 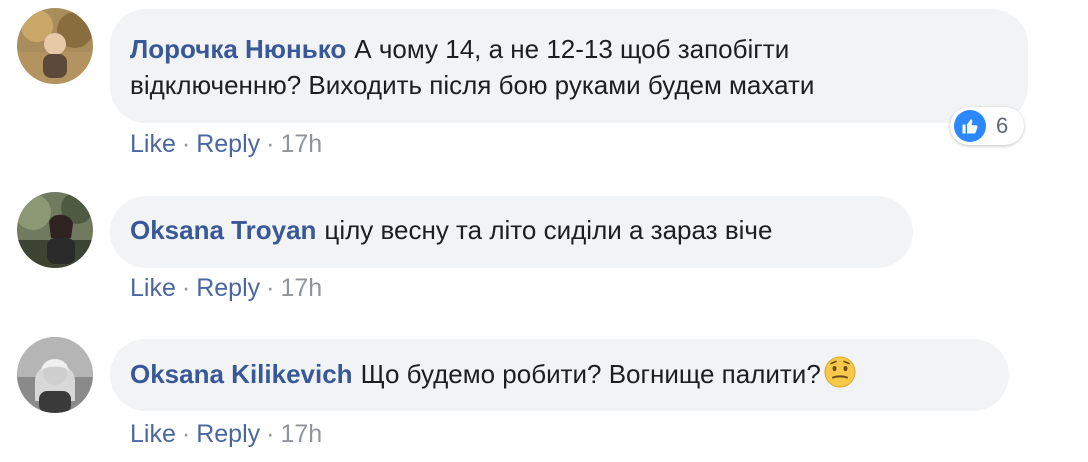 I want to click on comment-author: Лорочка Нюнько, so click(x=238, y=49).